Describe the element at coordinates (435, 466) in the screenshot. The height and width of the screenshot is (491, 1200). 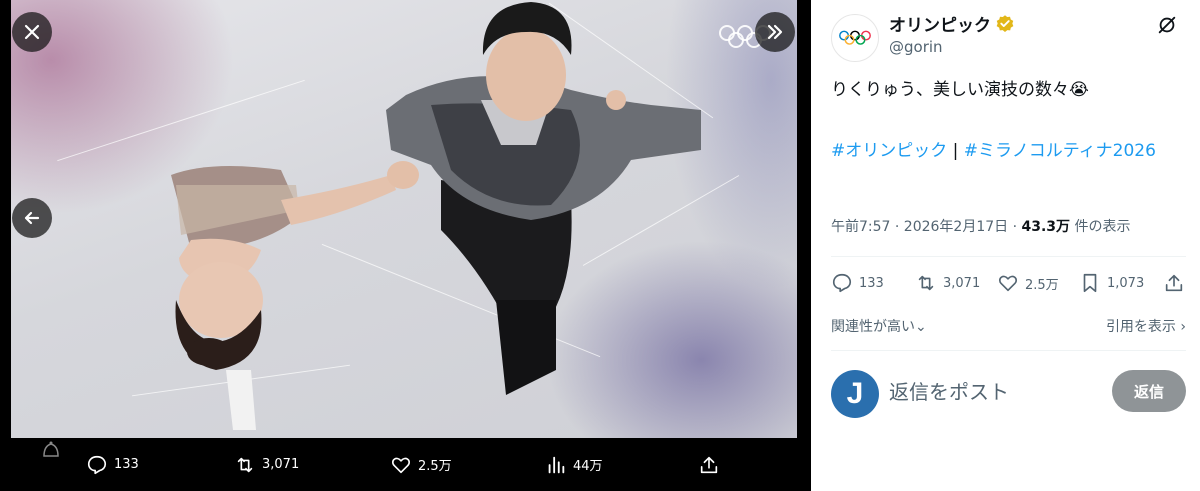
I see `media-like-count: 2.5万` at that location.